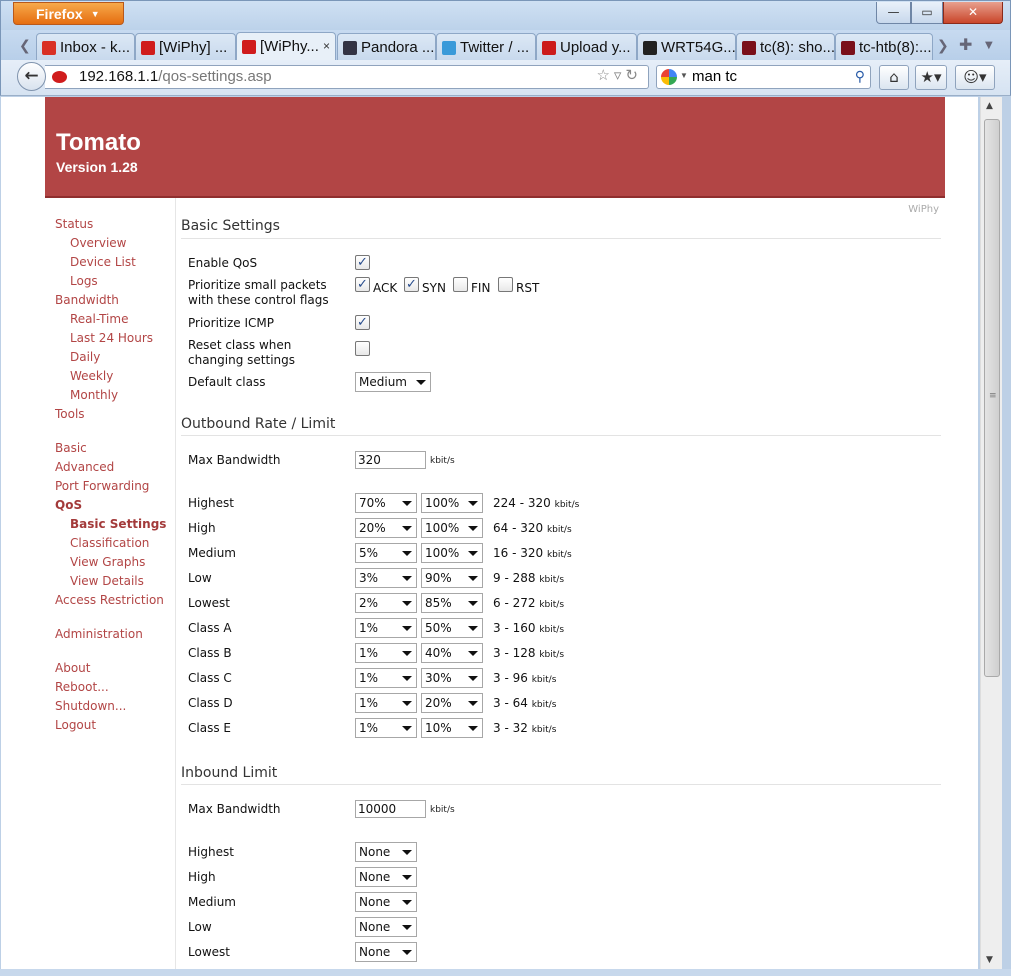 The width and height of the screenshot is (1011, 976). What do you see at coordinates (989, 45) in the screenshot?
I see `tab-list-icon: ▼` at bounding box center [989, 45].